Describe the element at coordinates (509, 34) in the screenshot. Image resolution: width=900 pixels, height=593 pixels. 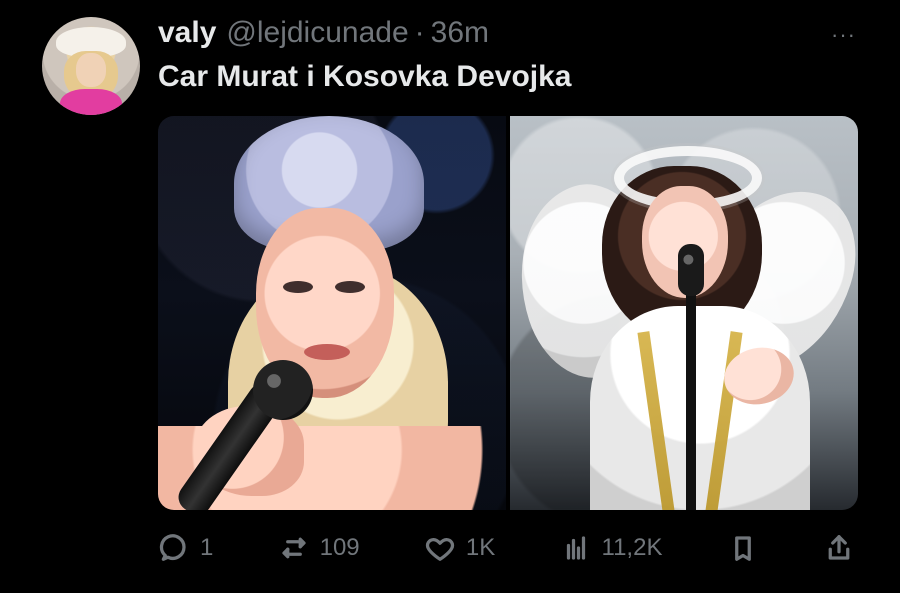
I see `tweet-header: valy @lejdicunade · 36m` at that location.